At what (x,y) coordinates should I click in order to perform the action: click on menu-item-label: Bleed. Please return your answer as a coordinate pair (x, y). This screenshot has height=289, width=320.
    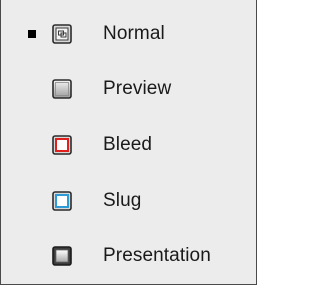
    Looking at the image, I should click on (128, 144).